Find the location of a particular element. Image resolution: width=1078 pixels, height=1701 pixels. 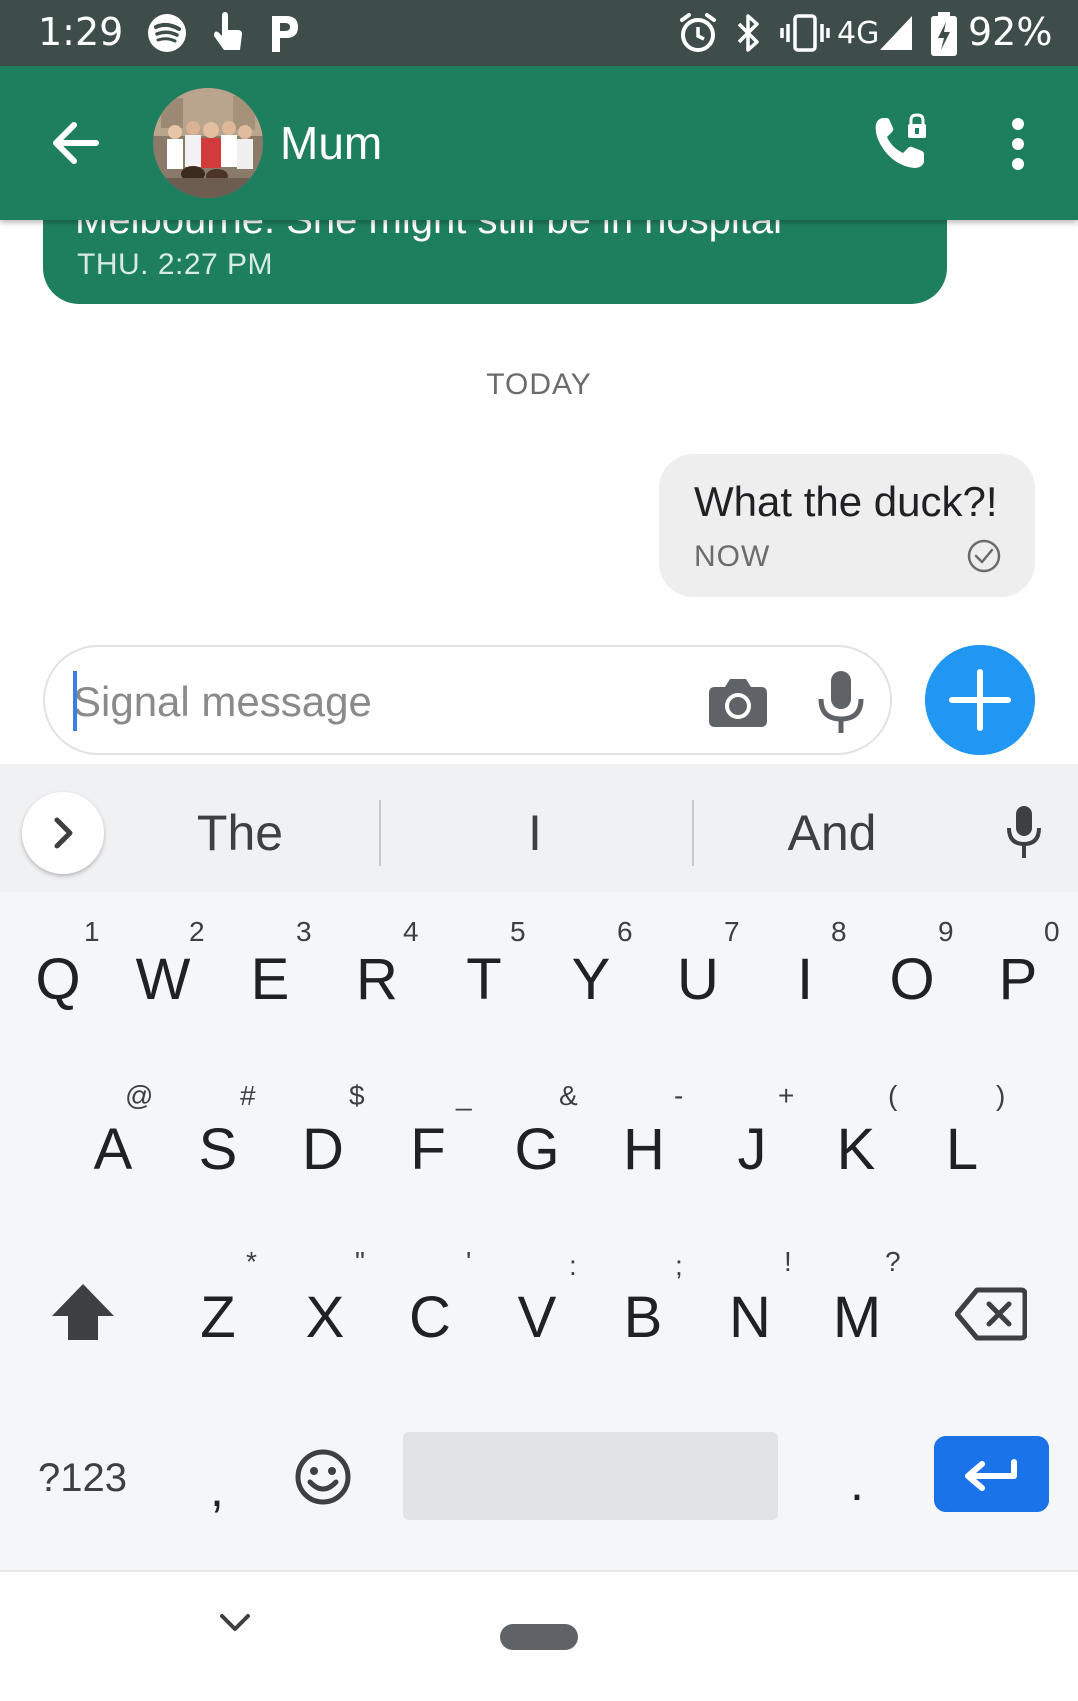

touch-gesture-icon is located at coordinates (228, 31).